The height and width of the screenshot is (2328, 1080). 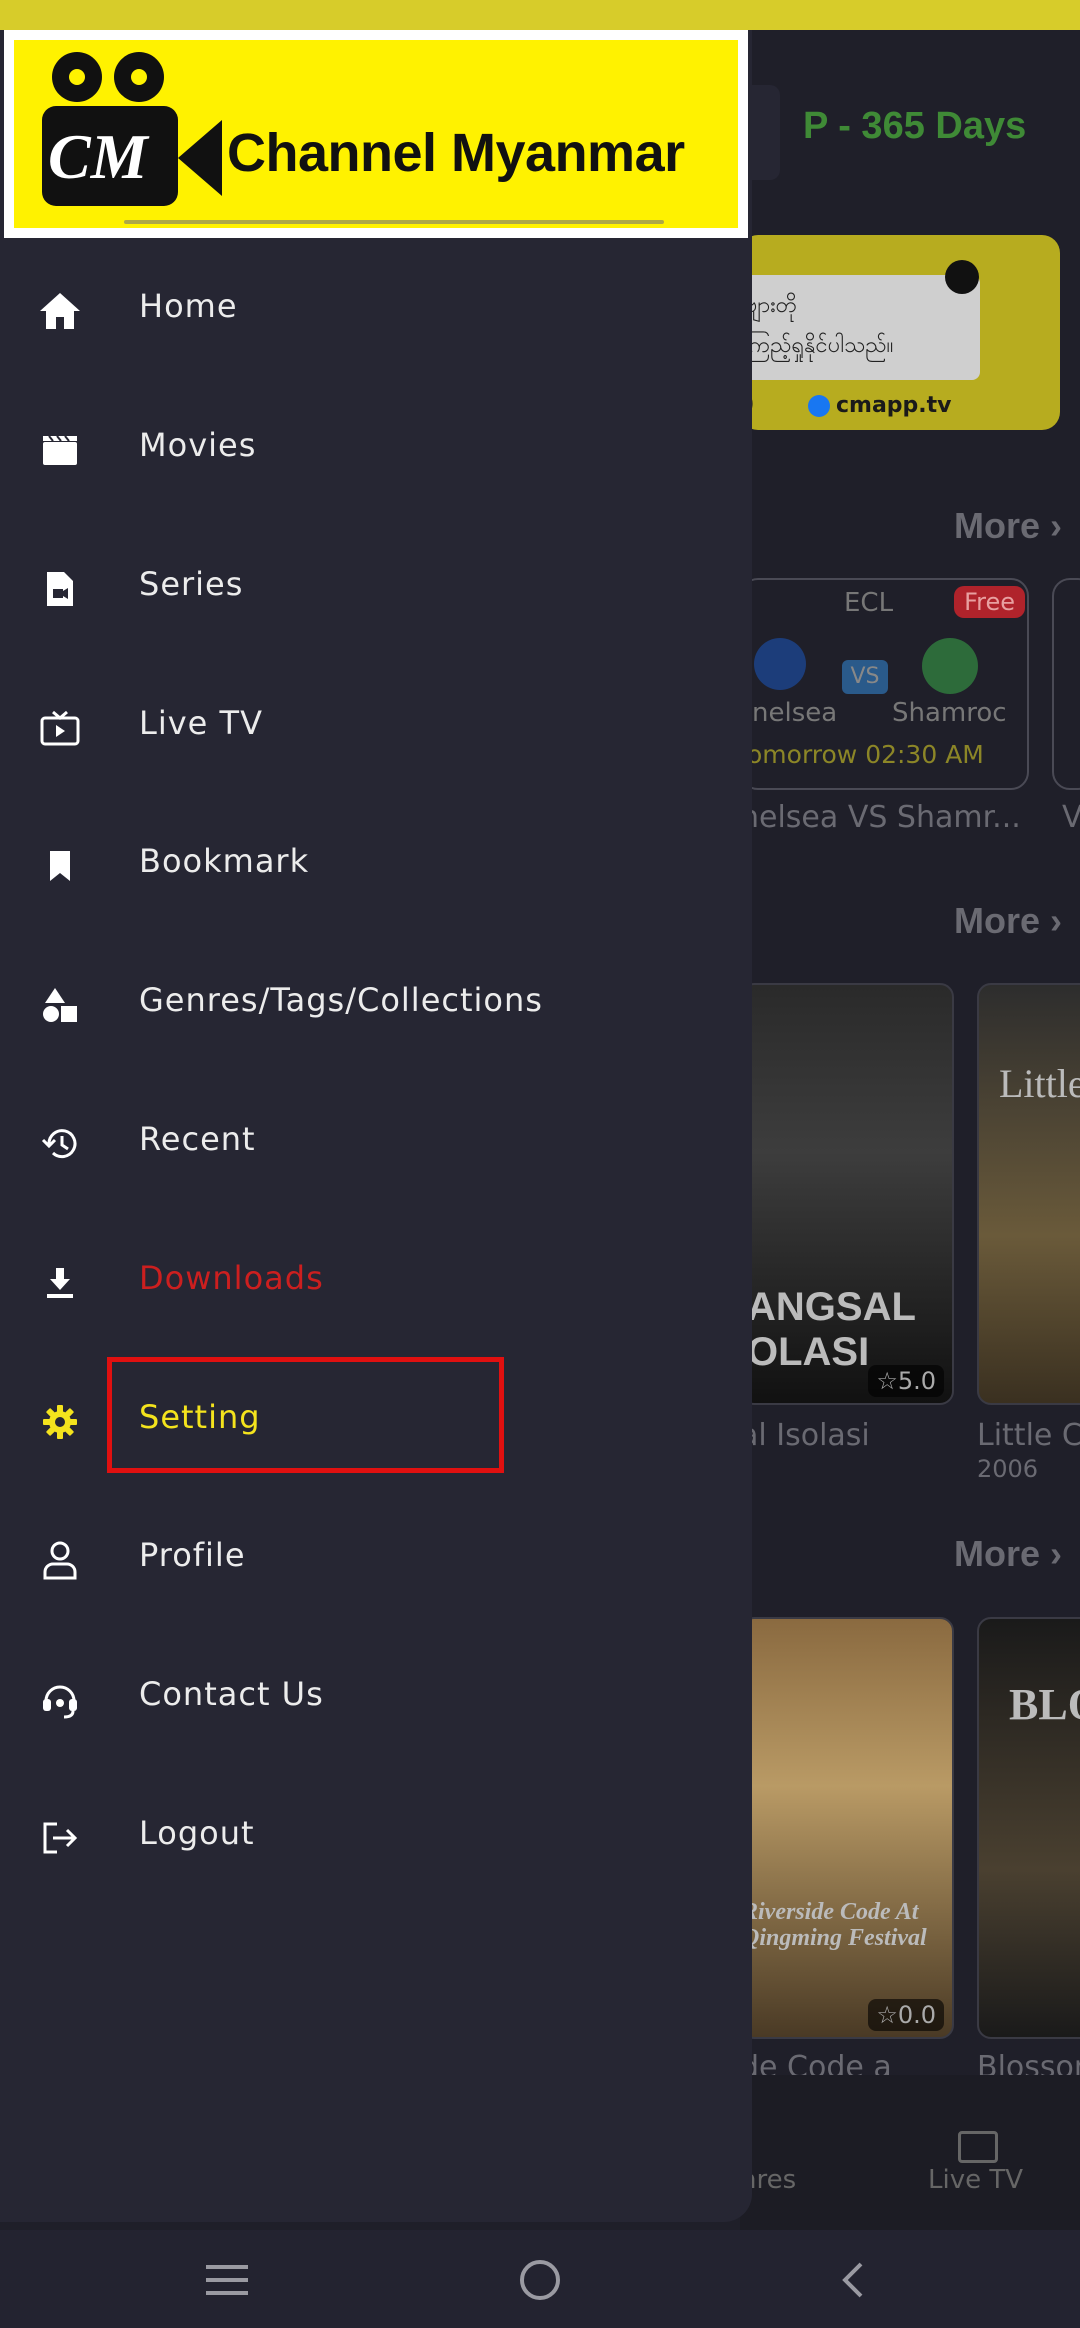 What do you see at coordinates (60, 866) in the screenshot?
I see `bookmark-icon` at bounding box center [60, 866].